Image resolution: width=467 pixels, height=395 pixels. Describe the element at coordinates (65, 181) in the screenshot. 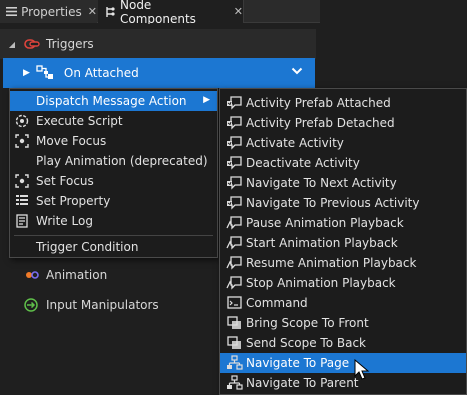

I see `menu-item-label: Set Focus` at that location.